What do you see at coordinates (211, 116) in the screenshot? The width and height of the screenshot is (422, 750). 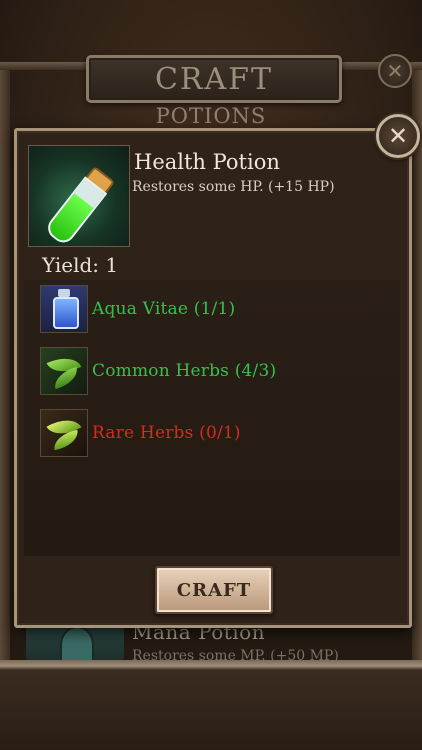 I see `category-title: POTIONS` at bounding box center [211, 116].